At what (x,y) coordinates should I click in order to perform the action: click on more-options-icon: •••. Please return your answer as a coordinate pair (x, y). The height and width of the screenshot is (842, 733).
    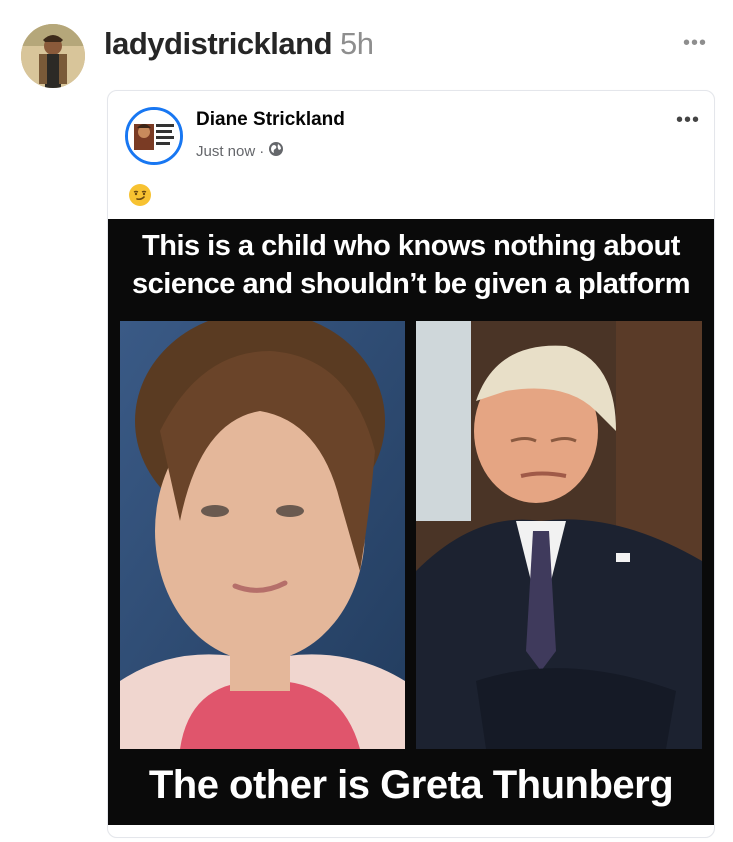
    Looking at the image, I should click on (695, 43).